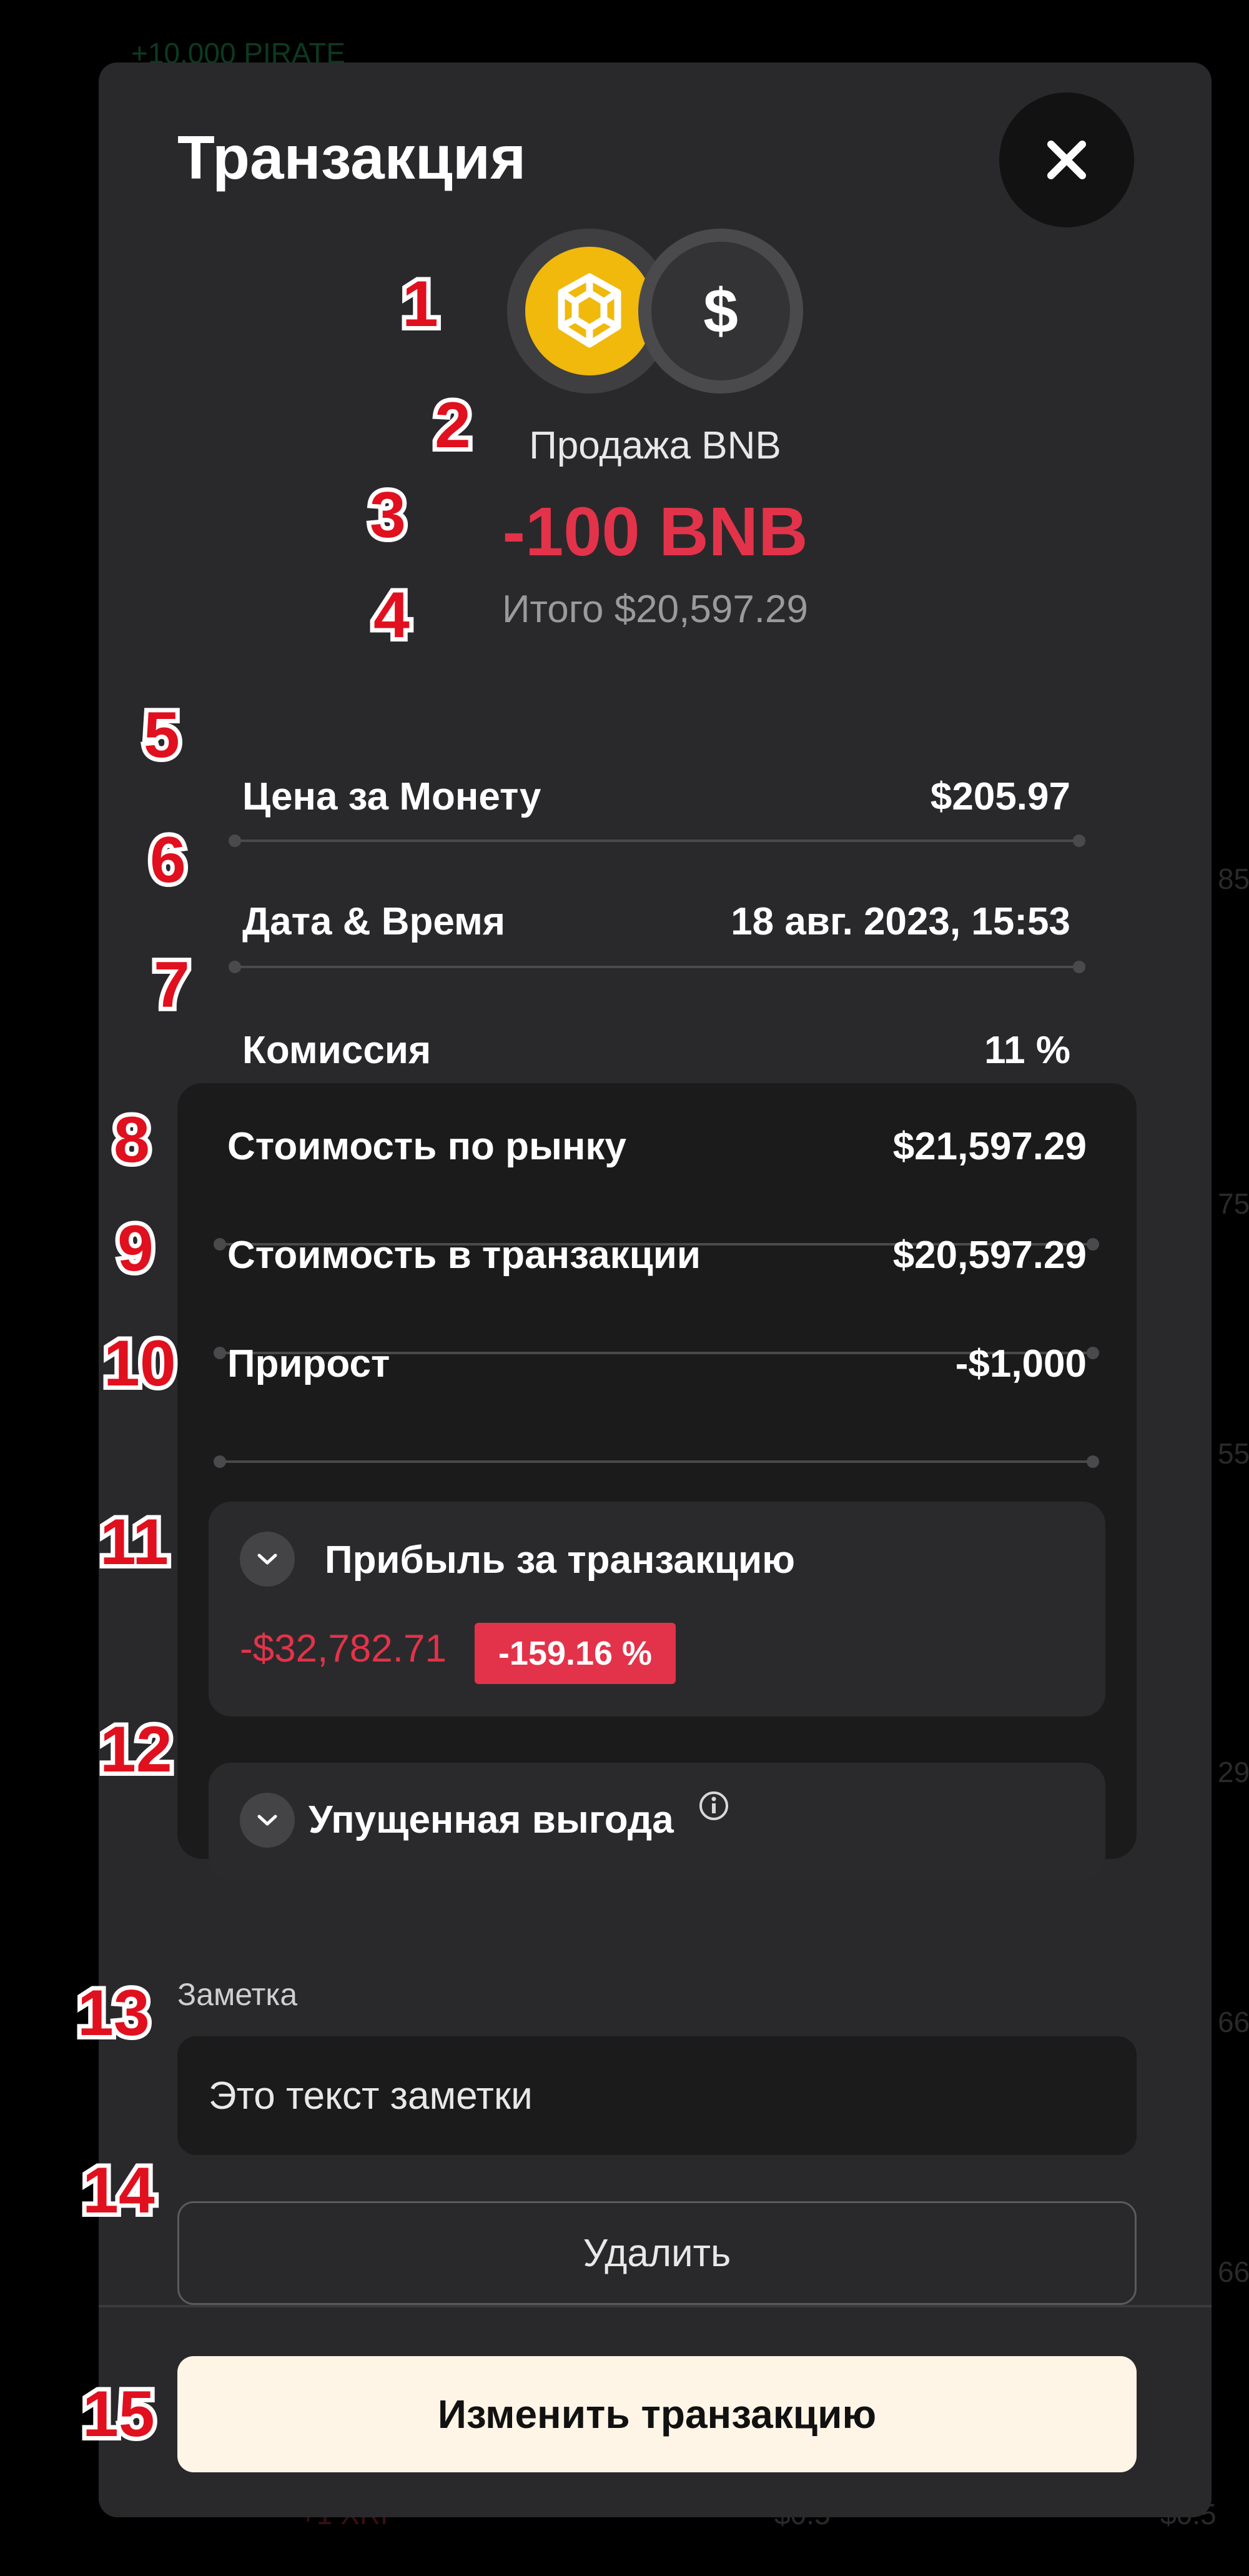  Describe the element at coordinates (1234, 1453) in the screenshot. I see `bg-edge-value: 55` at that location.